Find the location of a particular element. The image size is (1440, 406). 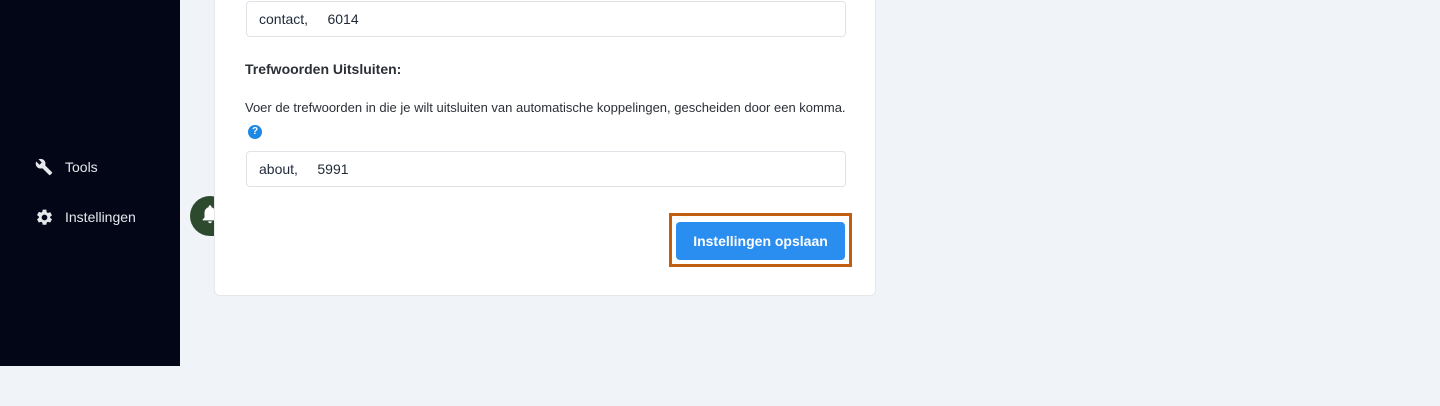

sidebar-item-instellingen: Instellingen is located at coordinates (85, 217).